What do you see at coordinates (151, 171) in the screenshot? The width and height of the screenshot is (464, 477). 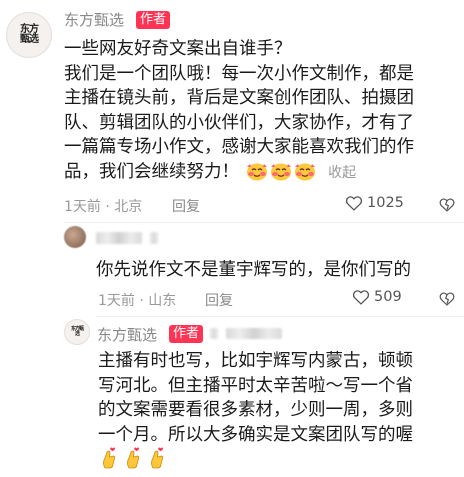 I see `comment-line-text: 品，我们会继续努力！` at bounding box center [151, 171].